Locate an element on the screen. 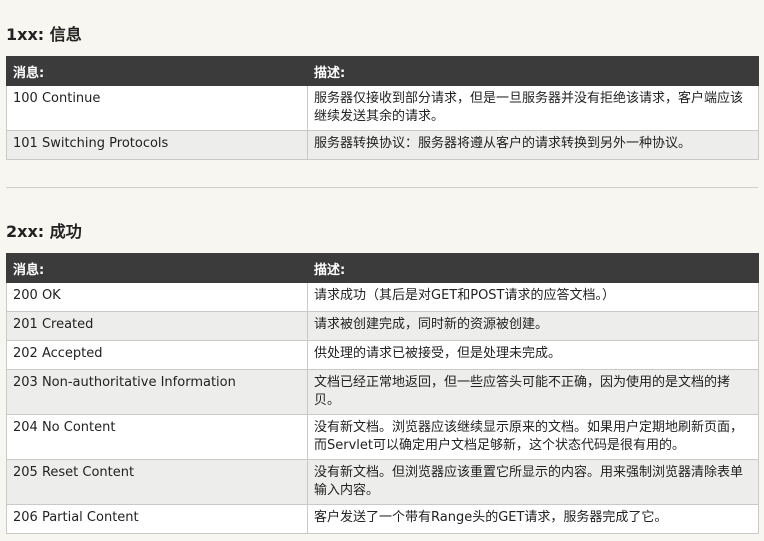 This screenshot has height=541, width=764. section-title-1xx: 1xx: 信息 is located at coordinates (44, 34).